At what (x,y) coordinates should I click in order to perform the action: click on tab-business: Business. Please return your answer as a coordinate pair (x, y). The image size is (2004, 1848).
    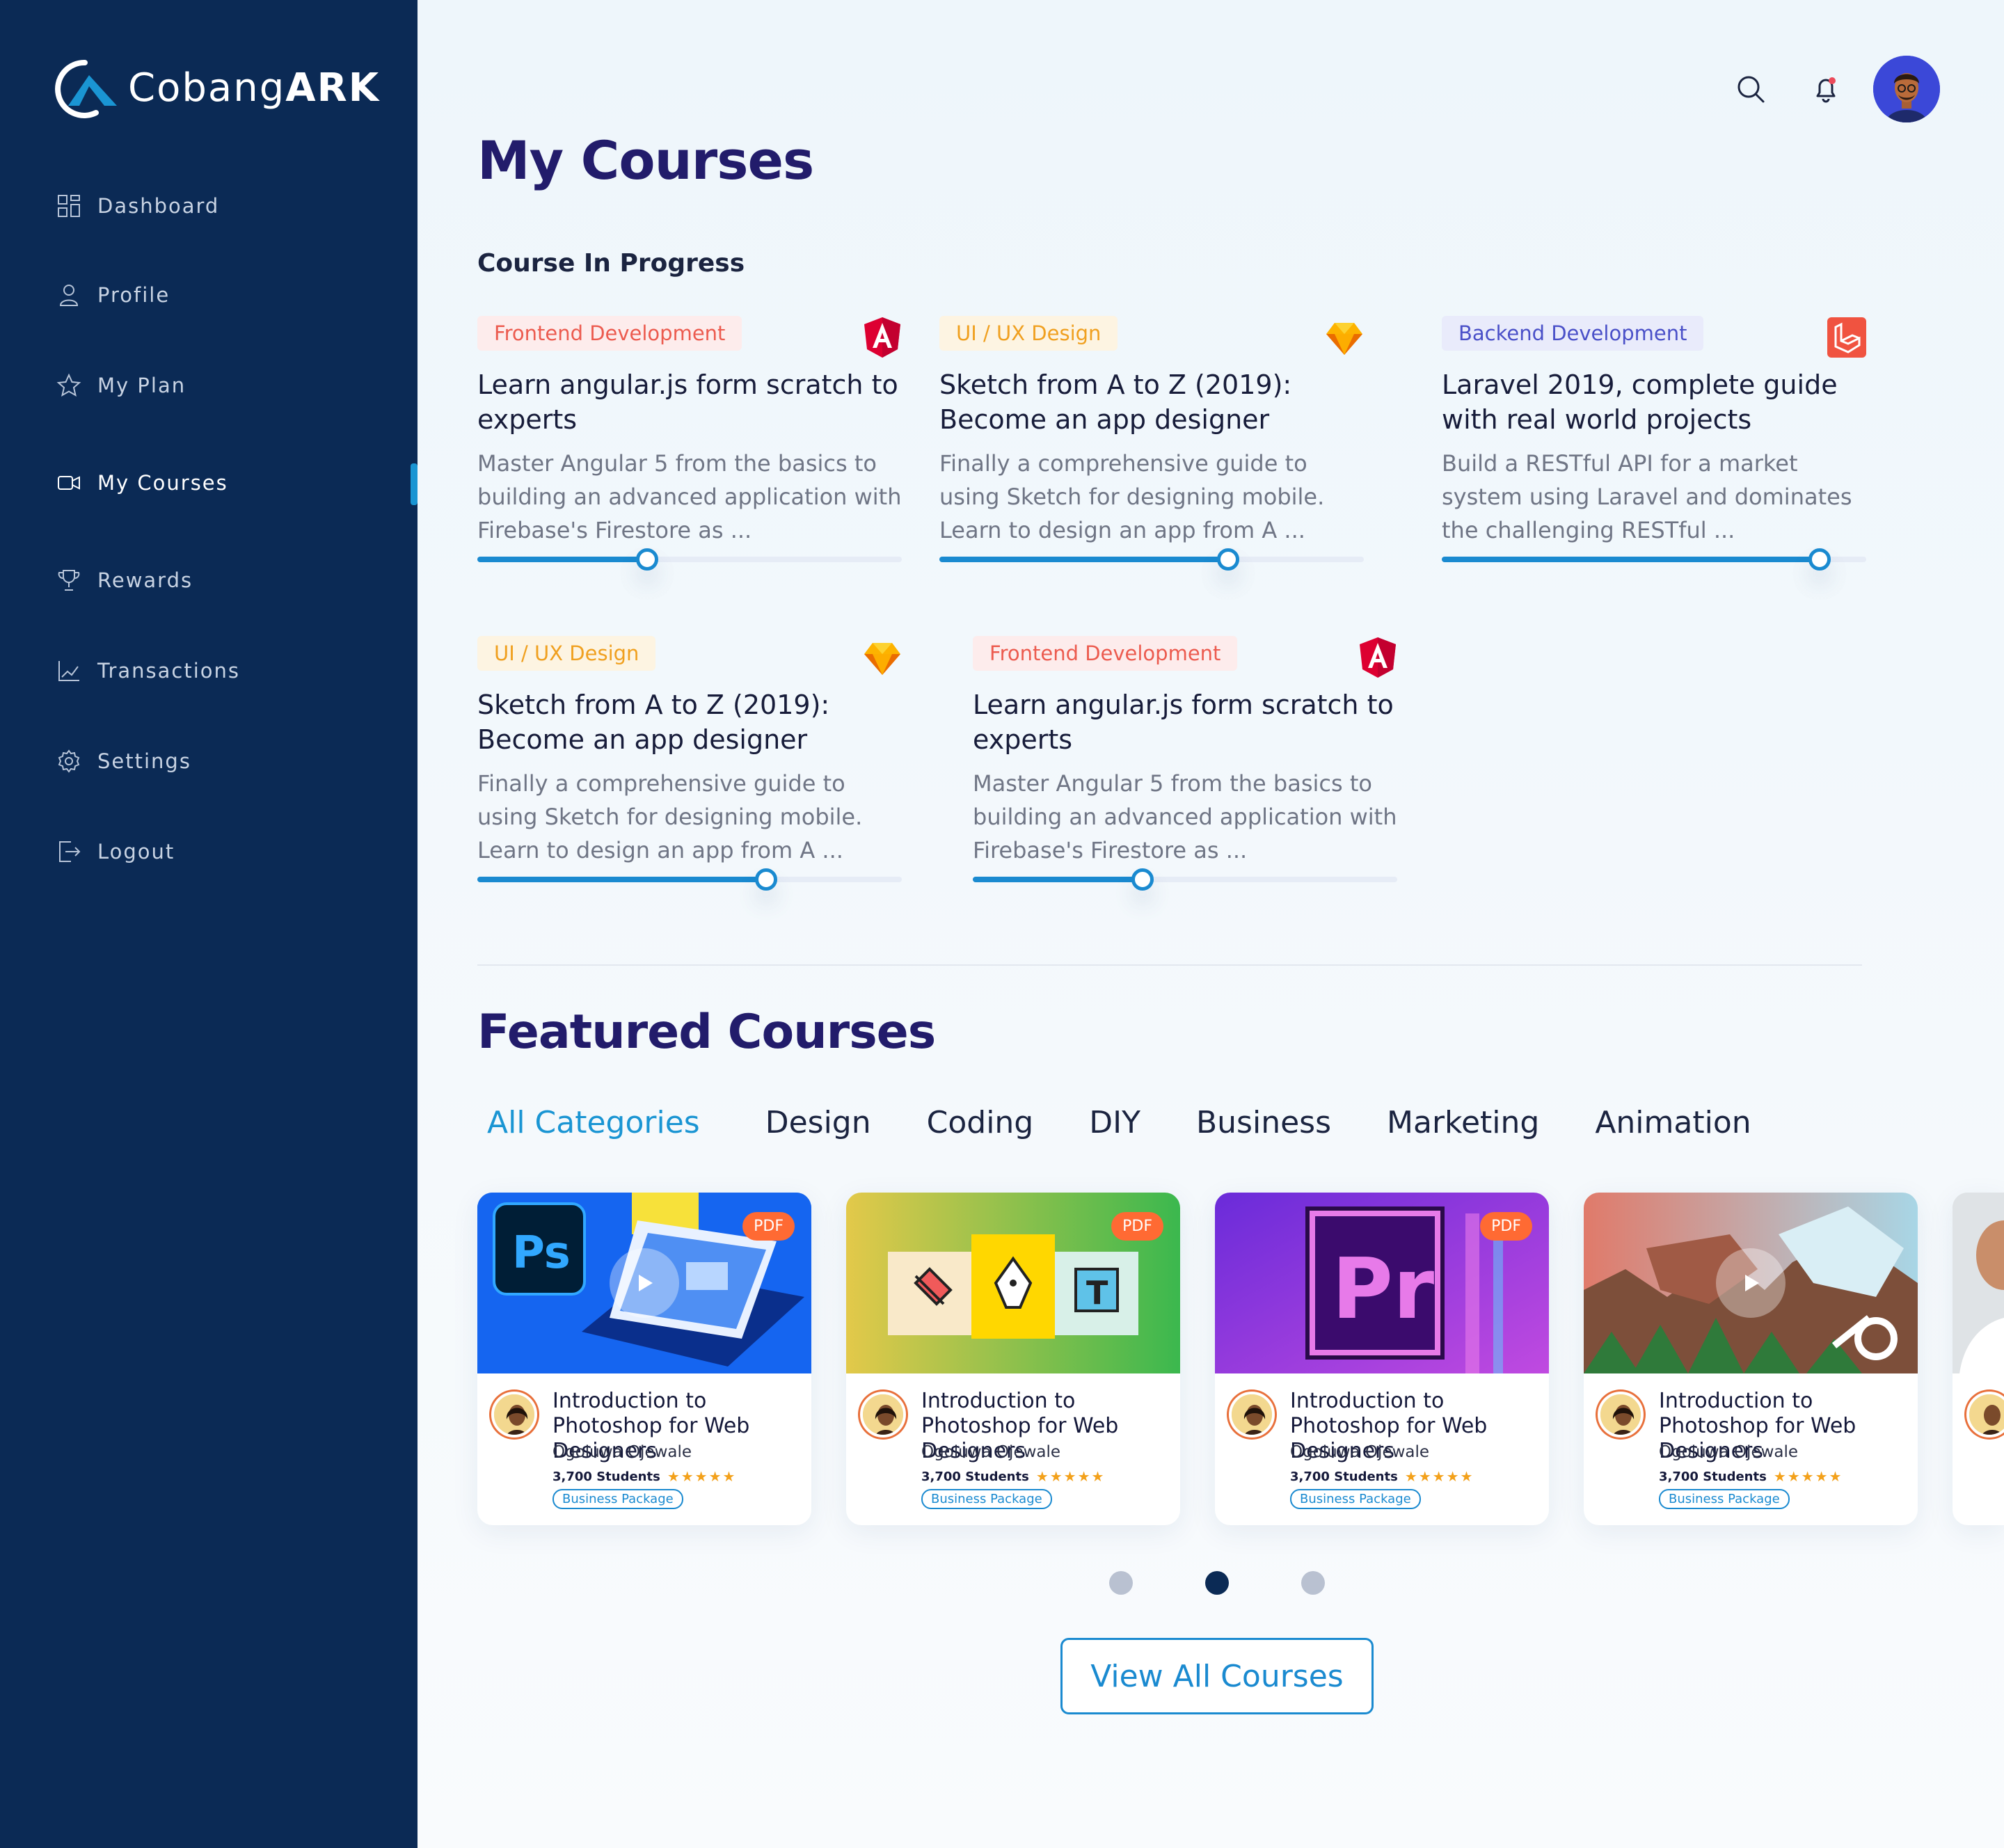
    Looking at the image, I should click on (1263, 1129).